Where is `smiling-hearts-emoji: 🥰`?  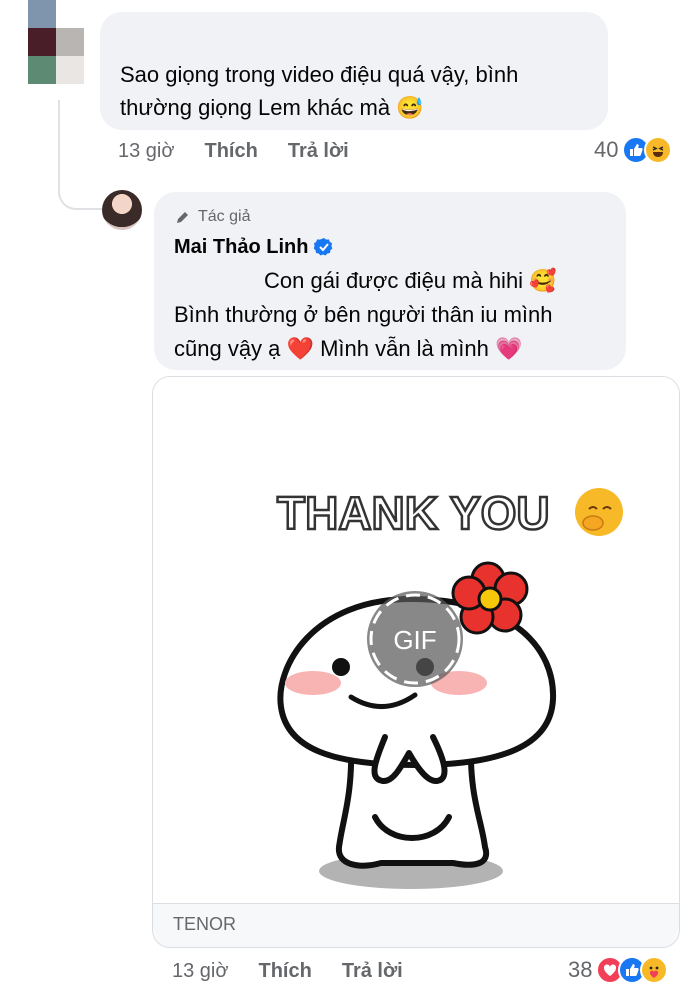 smiling-hearts-emoji: 🥰 is located at coordinates (543, 280).